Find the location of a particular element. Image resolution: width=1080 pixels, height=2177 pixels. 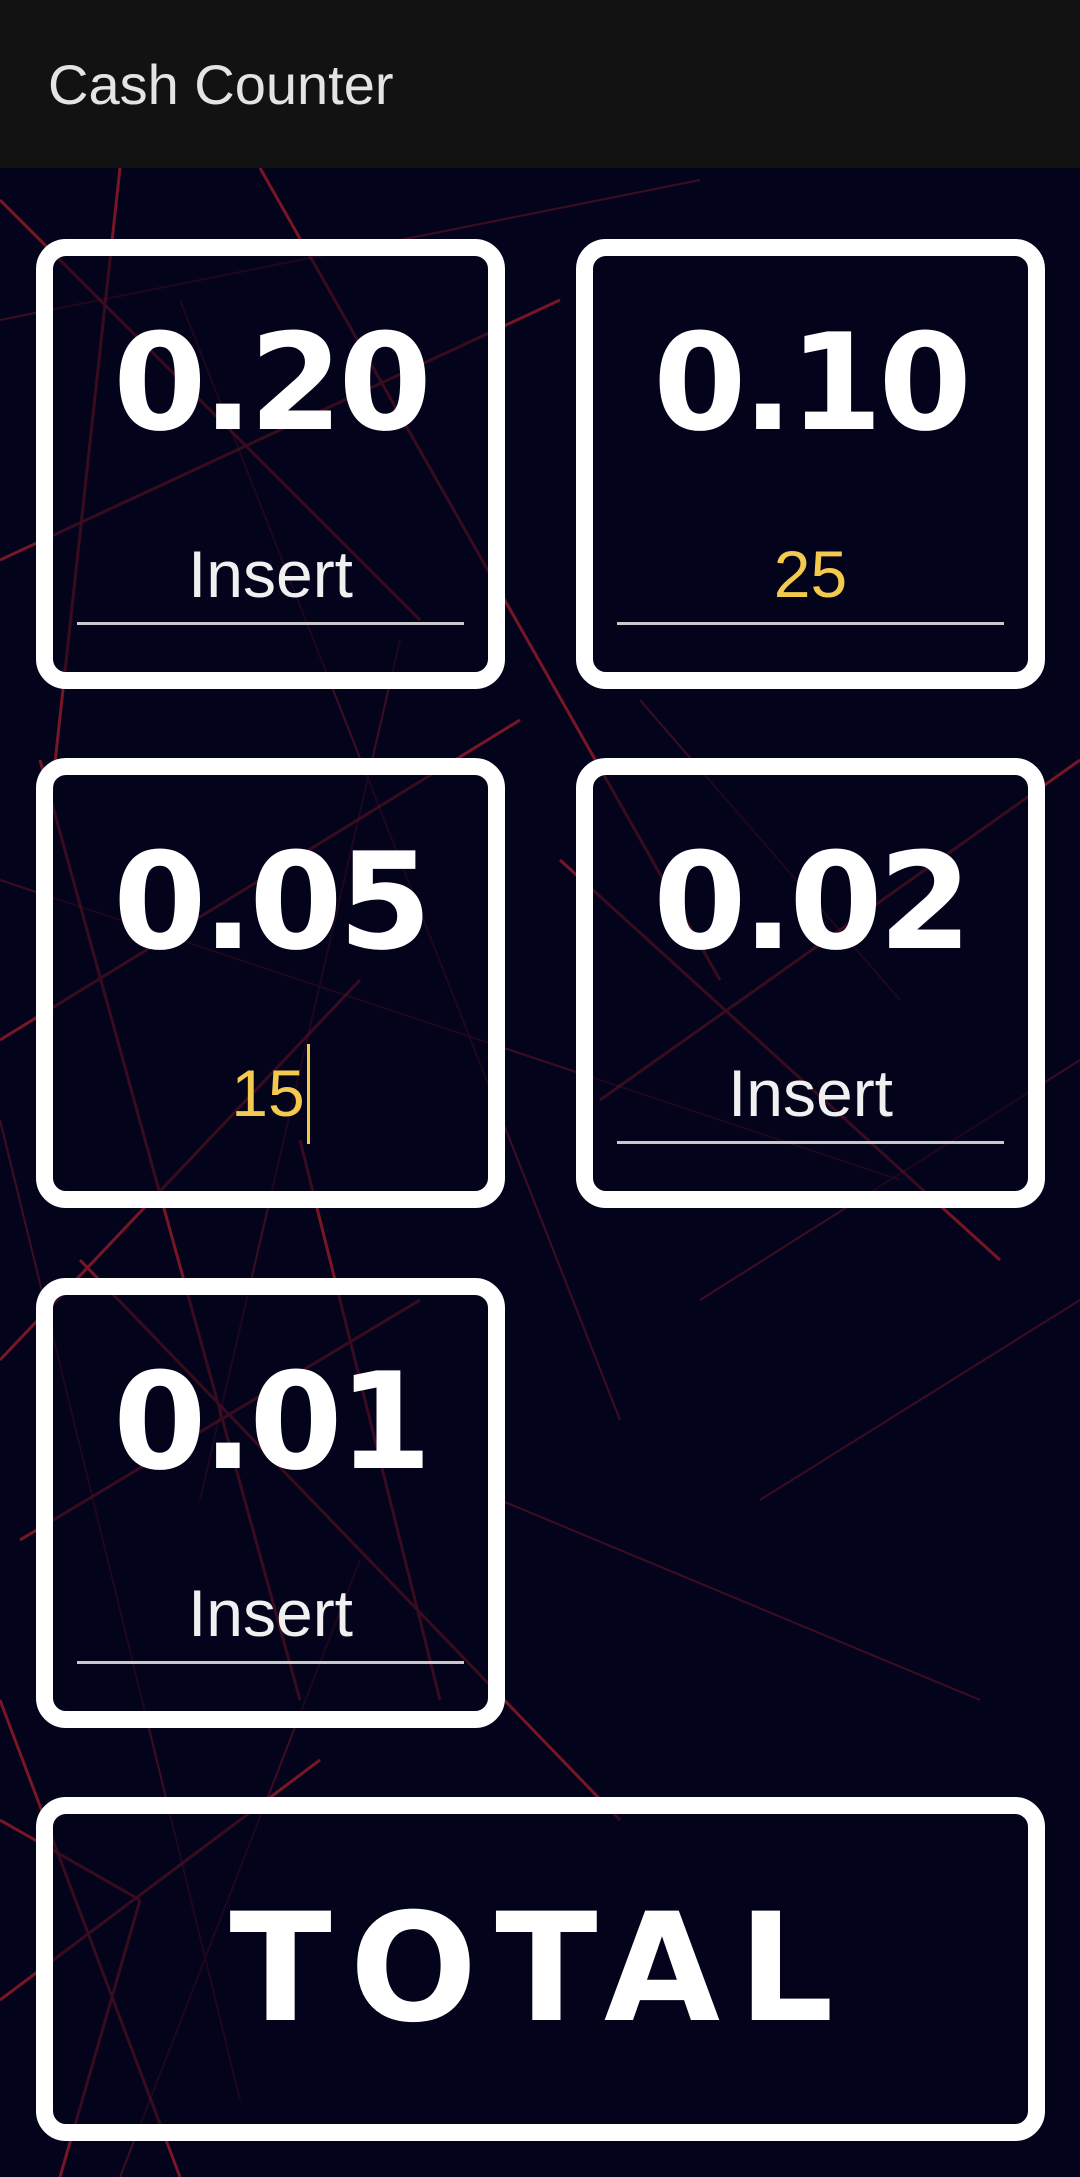

quantity-input-0-05: 15 is located at coordinates (270, 1093).